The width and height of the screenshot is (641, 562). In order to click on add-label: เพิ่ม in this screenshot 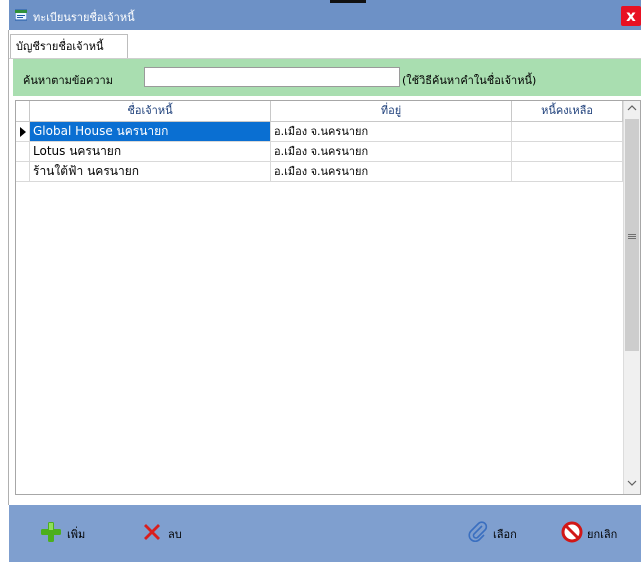, I will do `click(76, 534)`.